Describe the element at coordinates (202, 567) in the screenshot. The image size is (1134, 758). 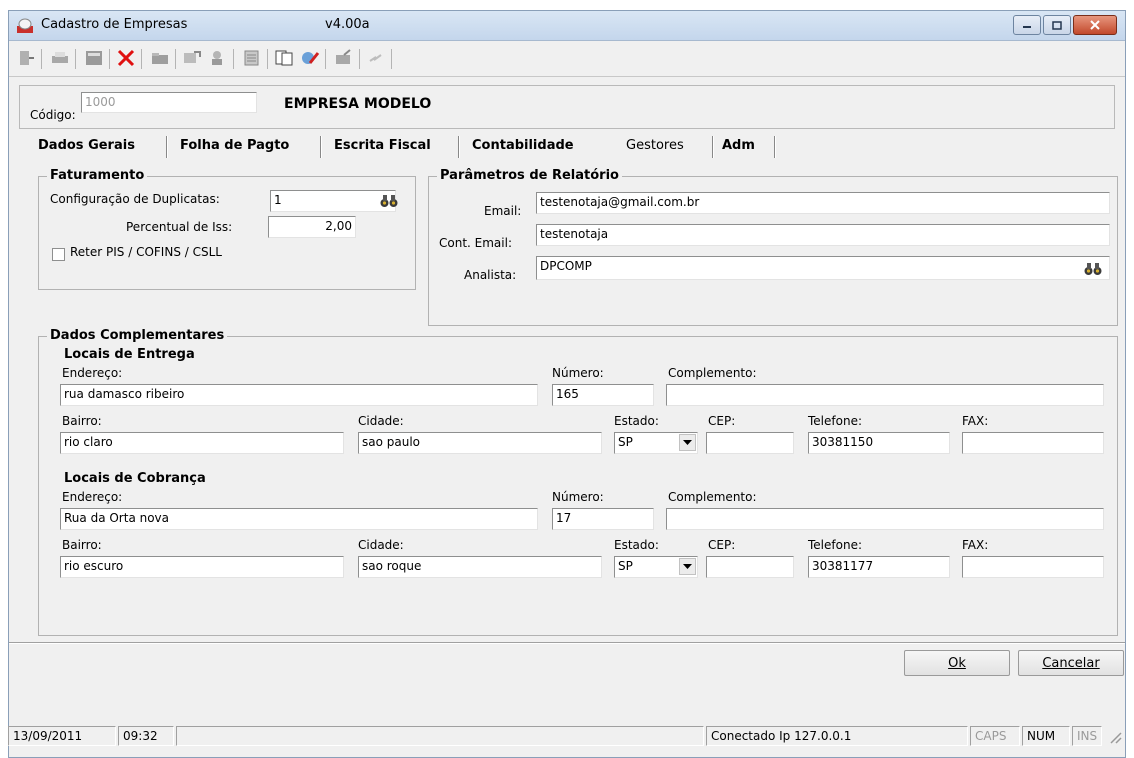
I see `cobranca-bairro-input: rio escuro` at that location.